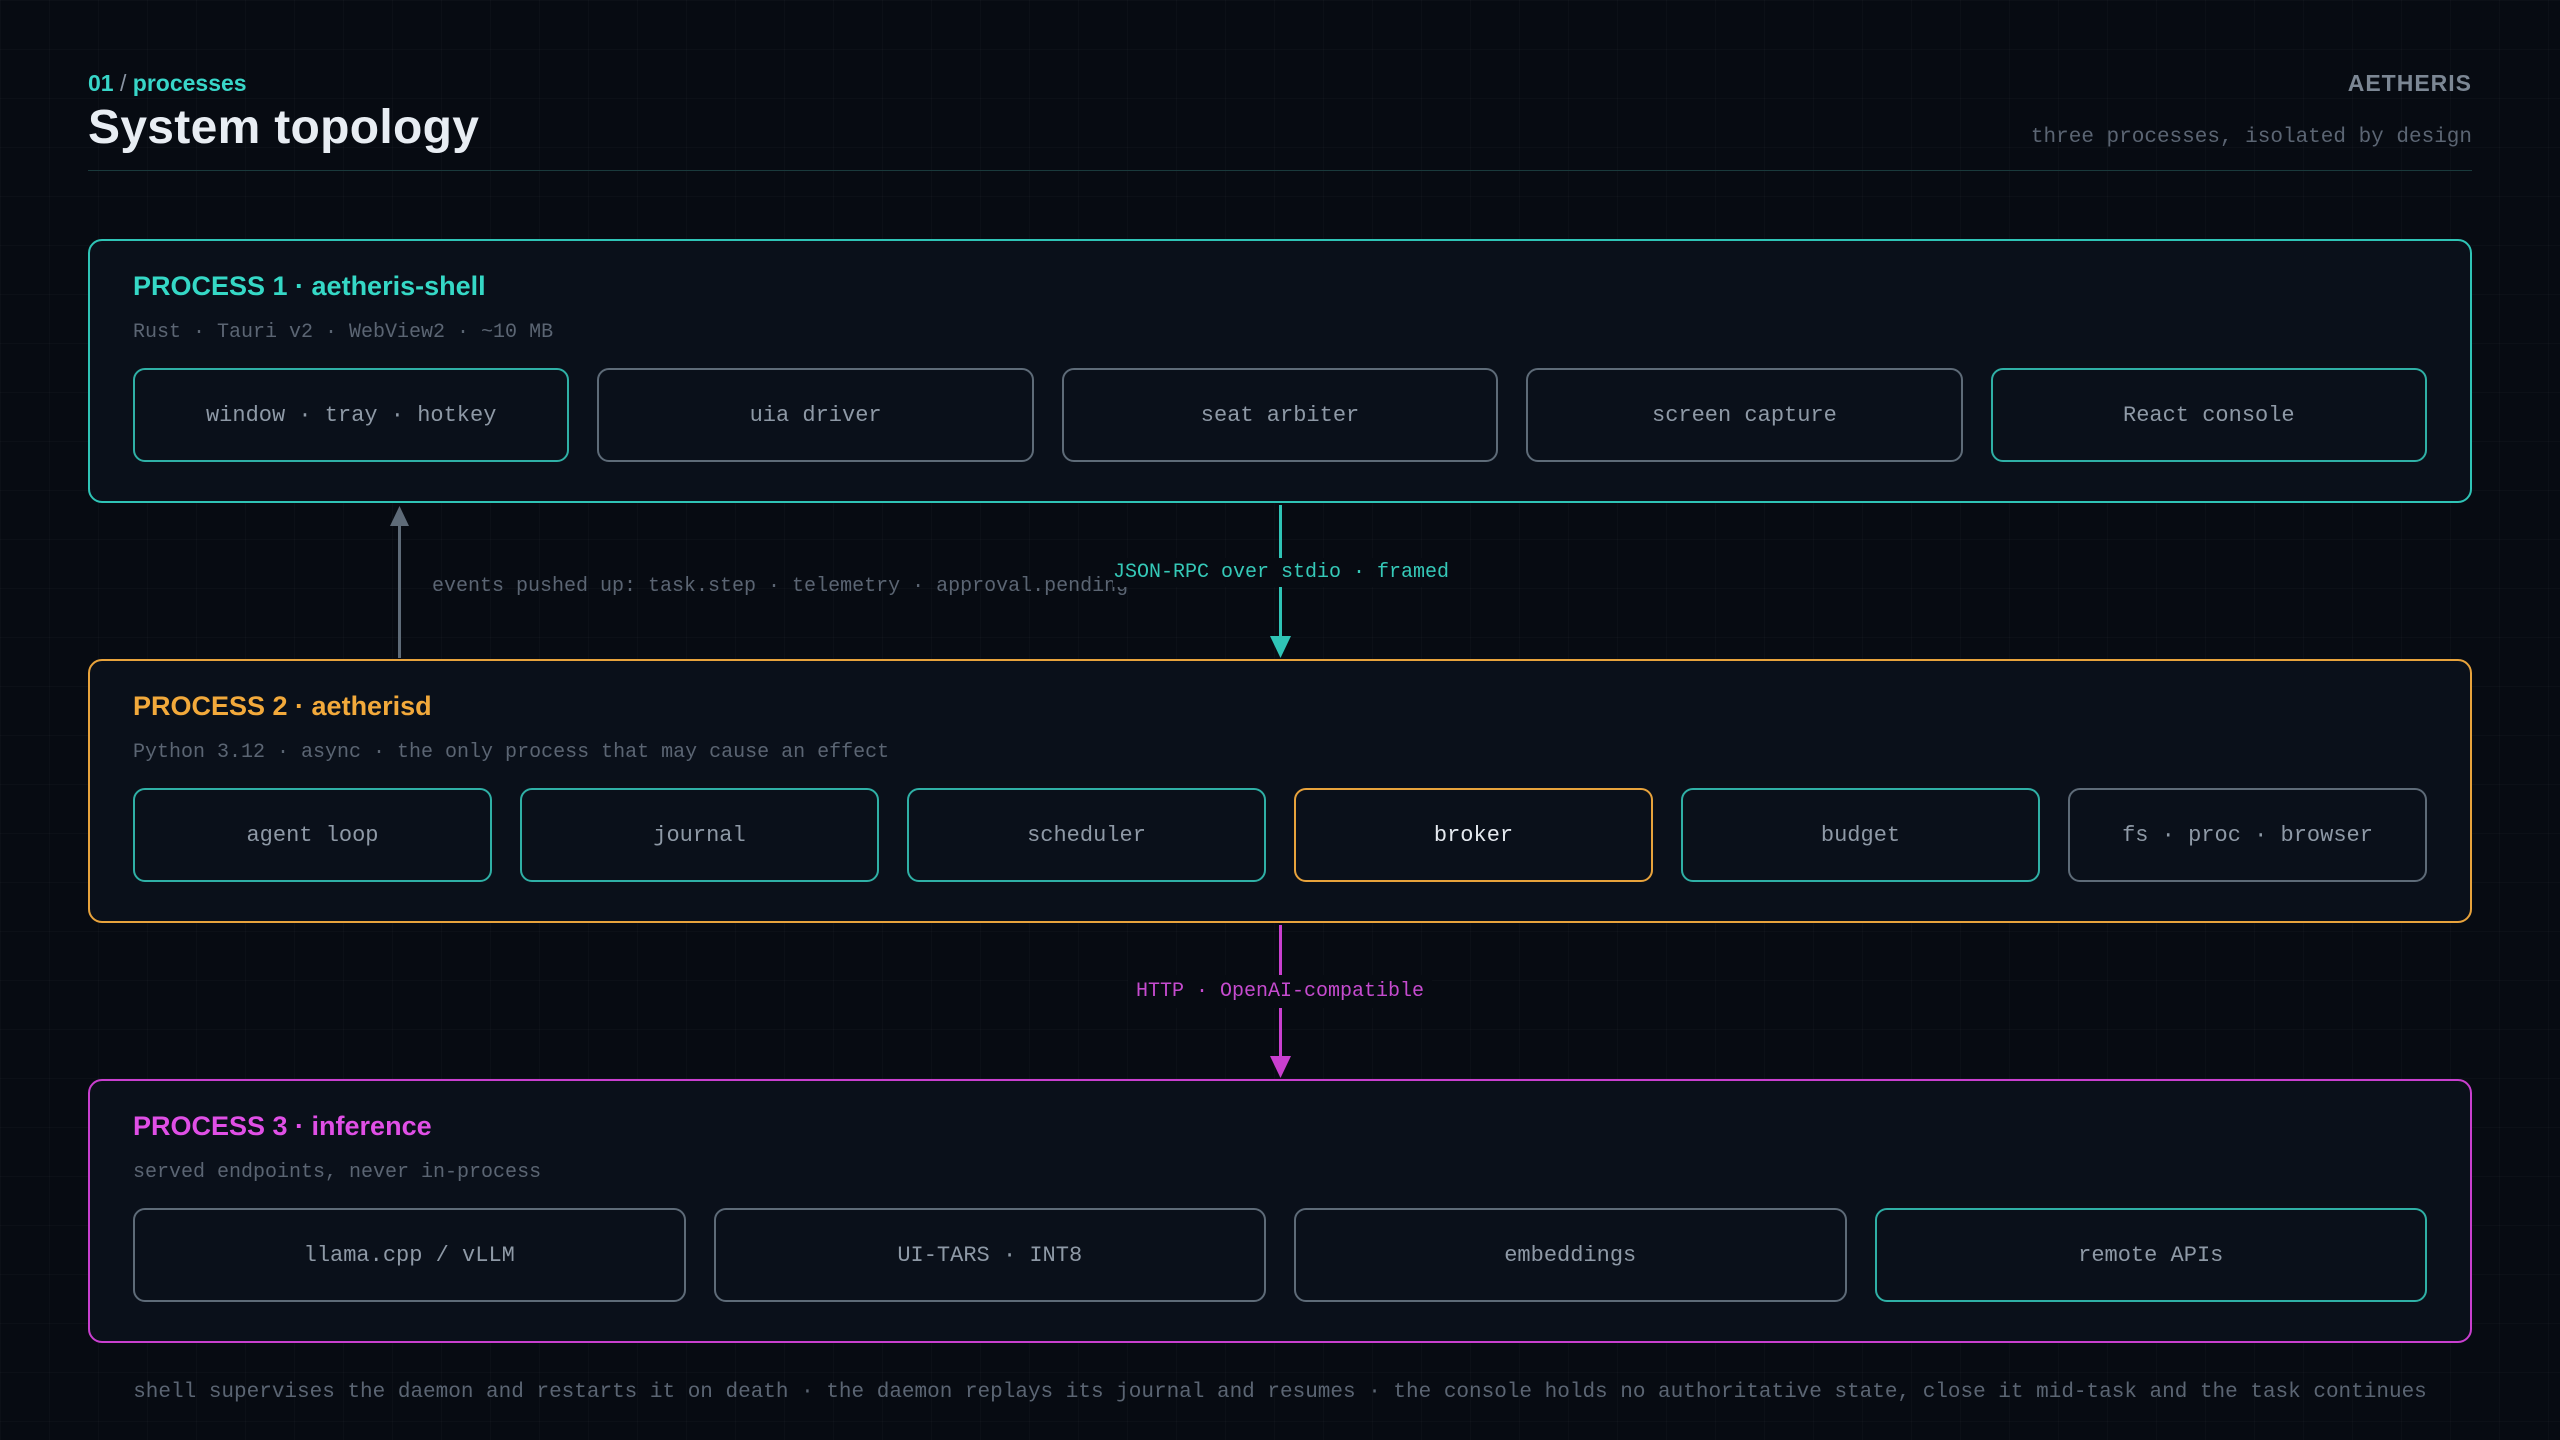  Describe the element at coordinates (1570, 1255) in the screenshot. I see `component-embeddings: embeddings` at that location.